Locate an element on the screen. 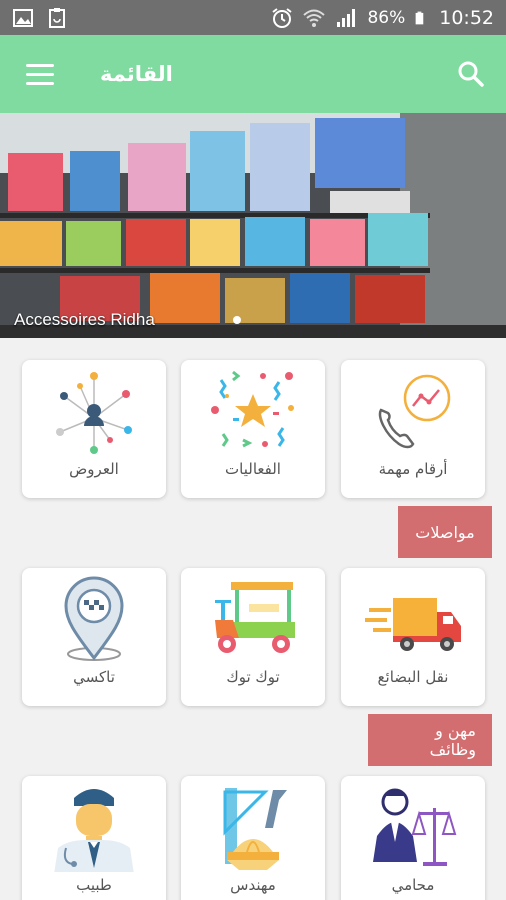 This screenshot has width=506, height=900. search-icon is located at coordinates (471, 74).